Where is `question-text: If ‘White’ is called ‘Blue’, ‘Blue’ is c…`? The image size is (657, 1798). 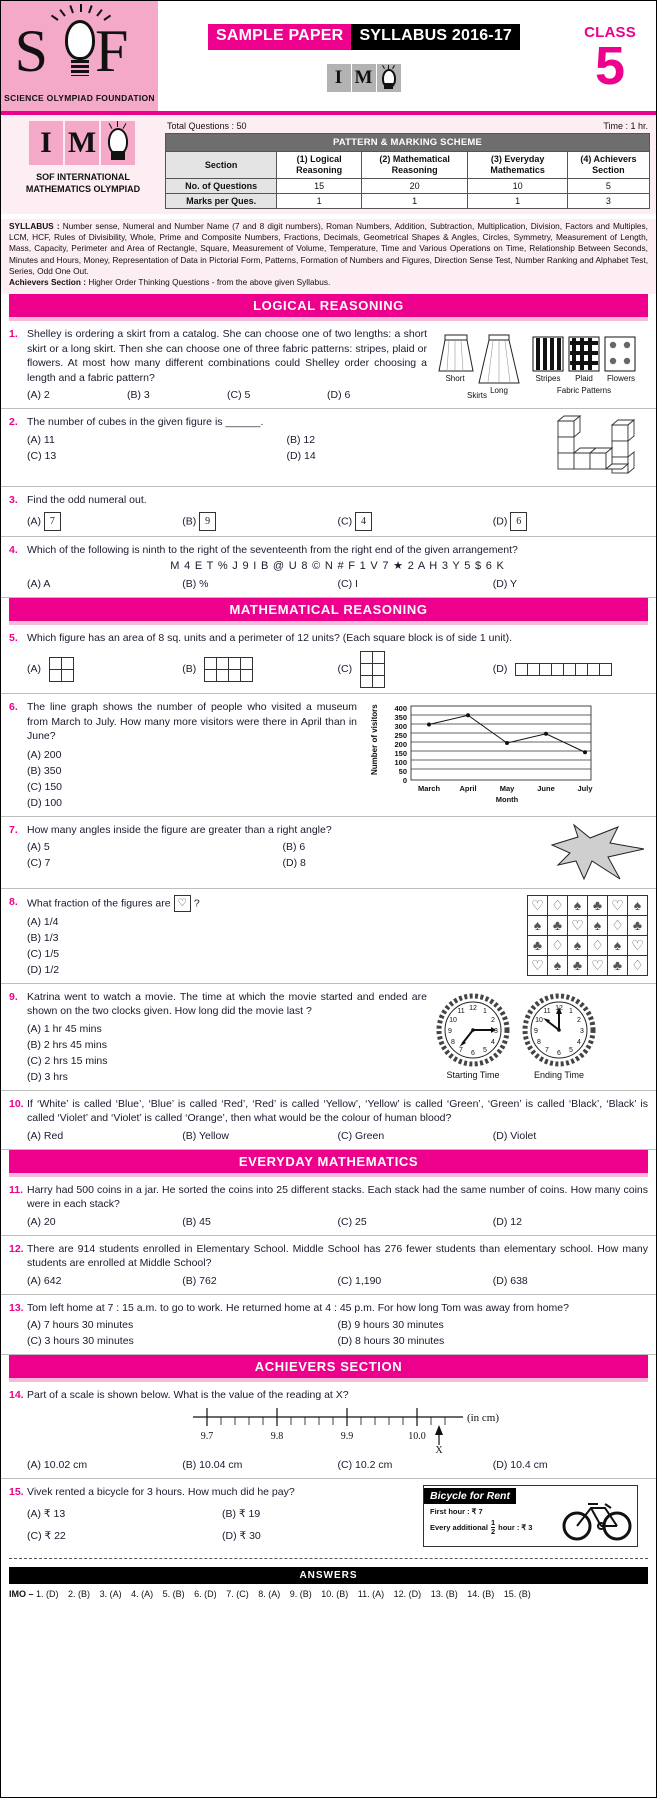
question-text: If ‘White’ is called ‘Blue’, ‘Blue’ is c… is located at coordinates (337, 1111).